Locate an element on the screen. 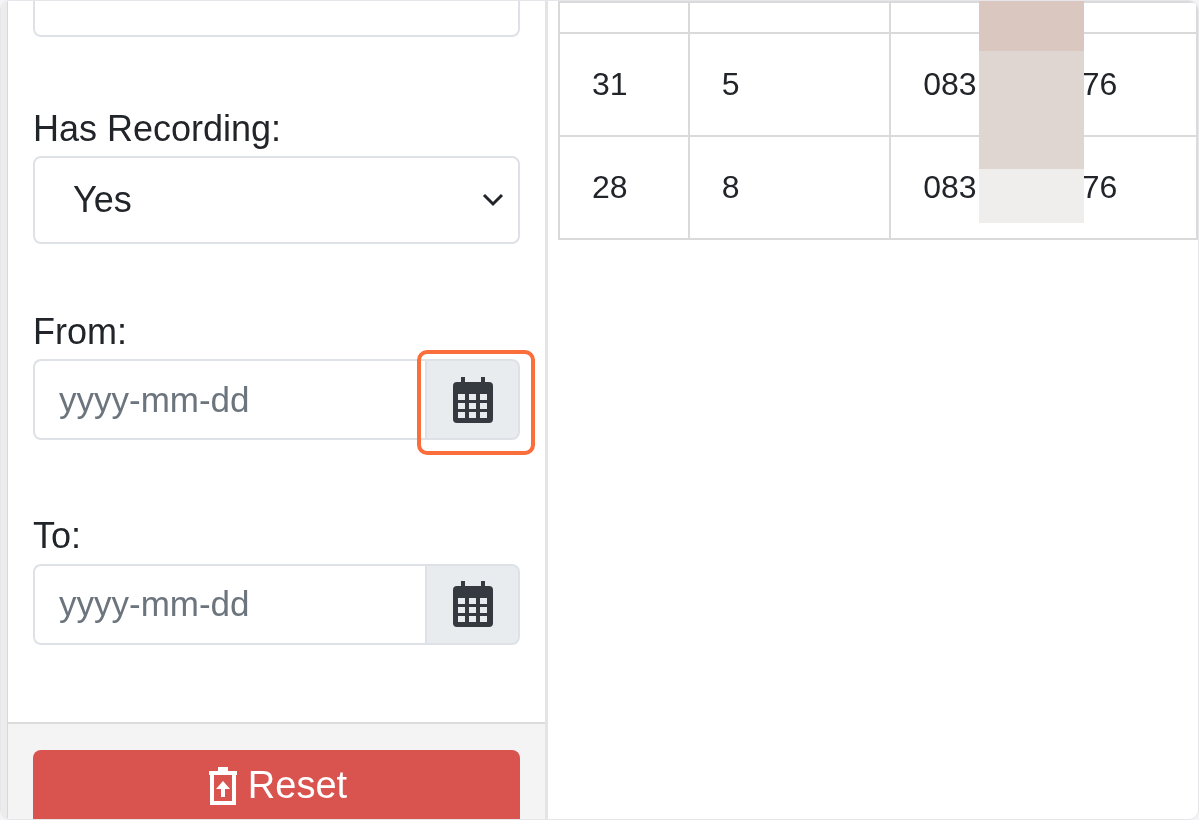  field-label: Has Recording: is located at coordinates (158, 129).